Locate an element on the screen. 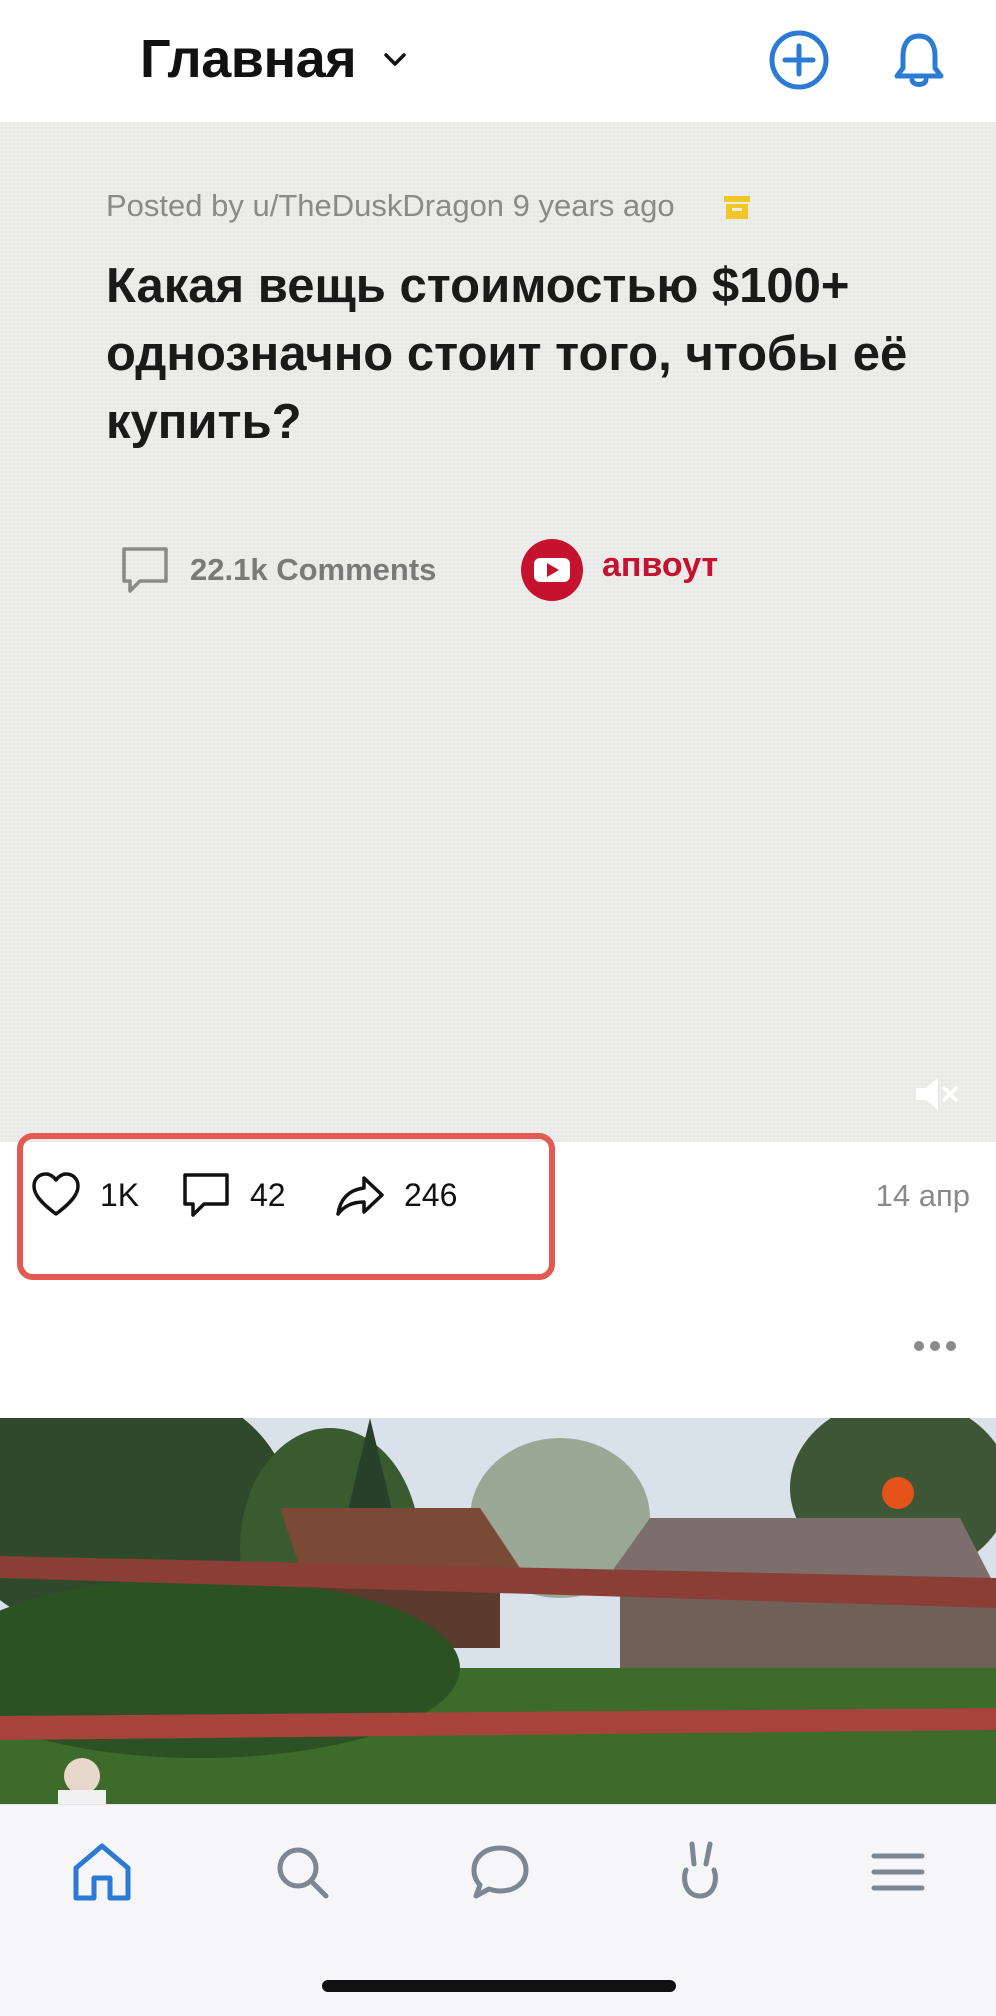 The width and height of the screenshot is (996, 2016). comment-icon is located at coordinates (206, 1195).